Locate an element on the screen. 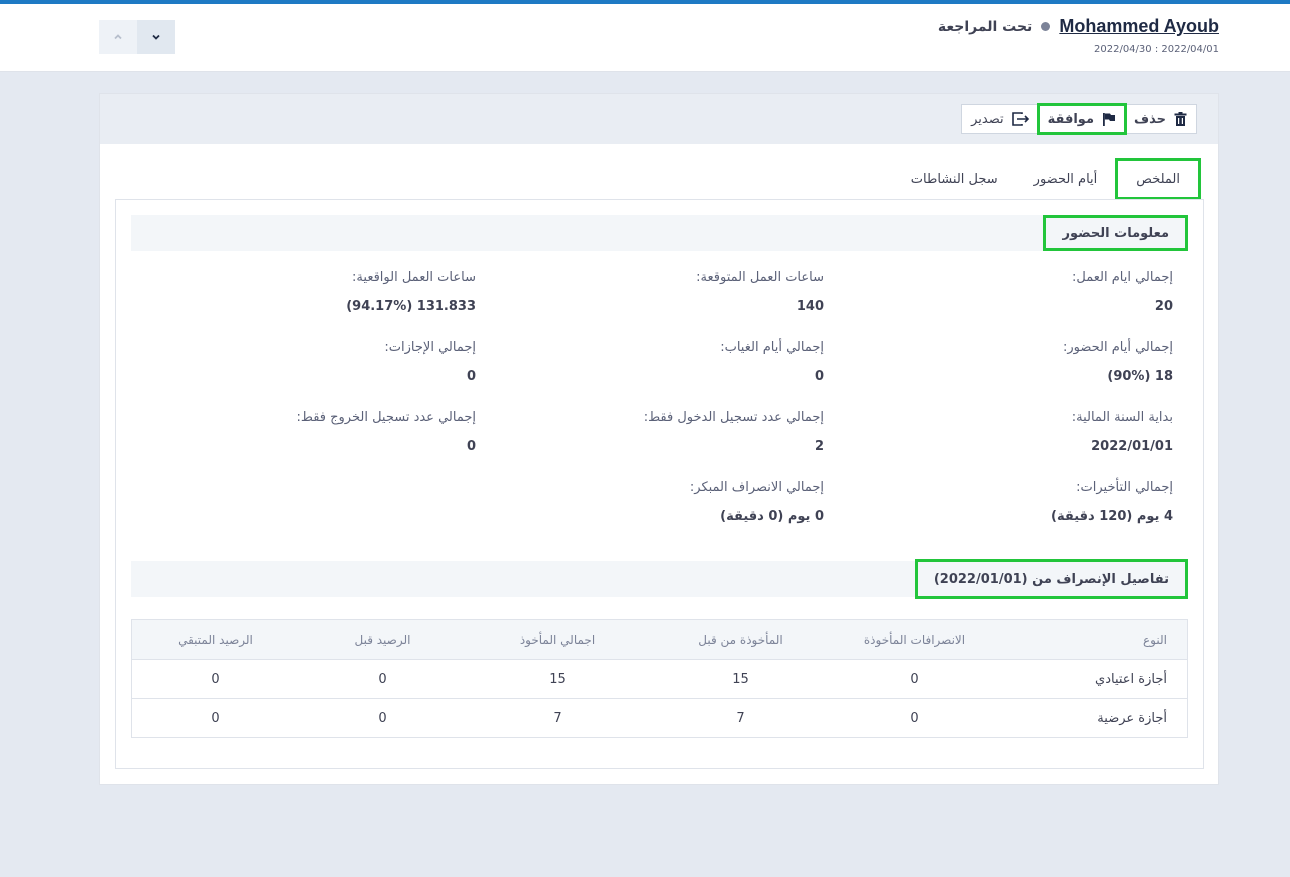 The width and height of the screenshot is (1290, 877). export-icon is located at coordinates (1020, 119).